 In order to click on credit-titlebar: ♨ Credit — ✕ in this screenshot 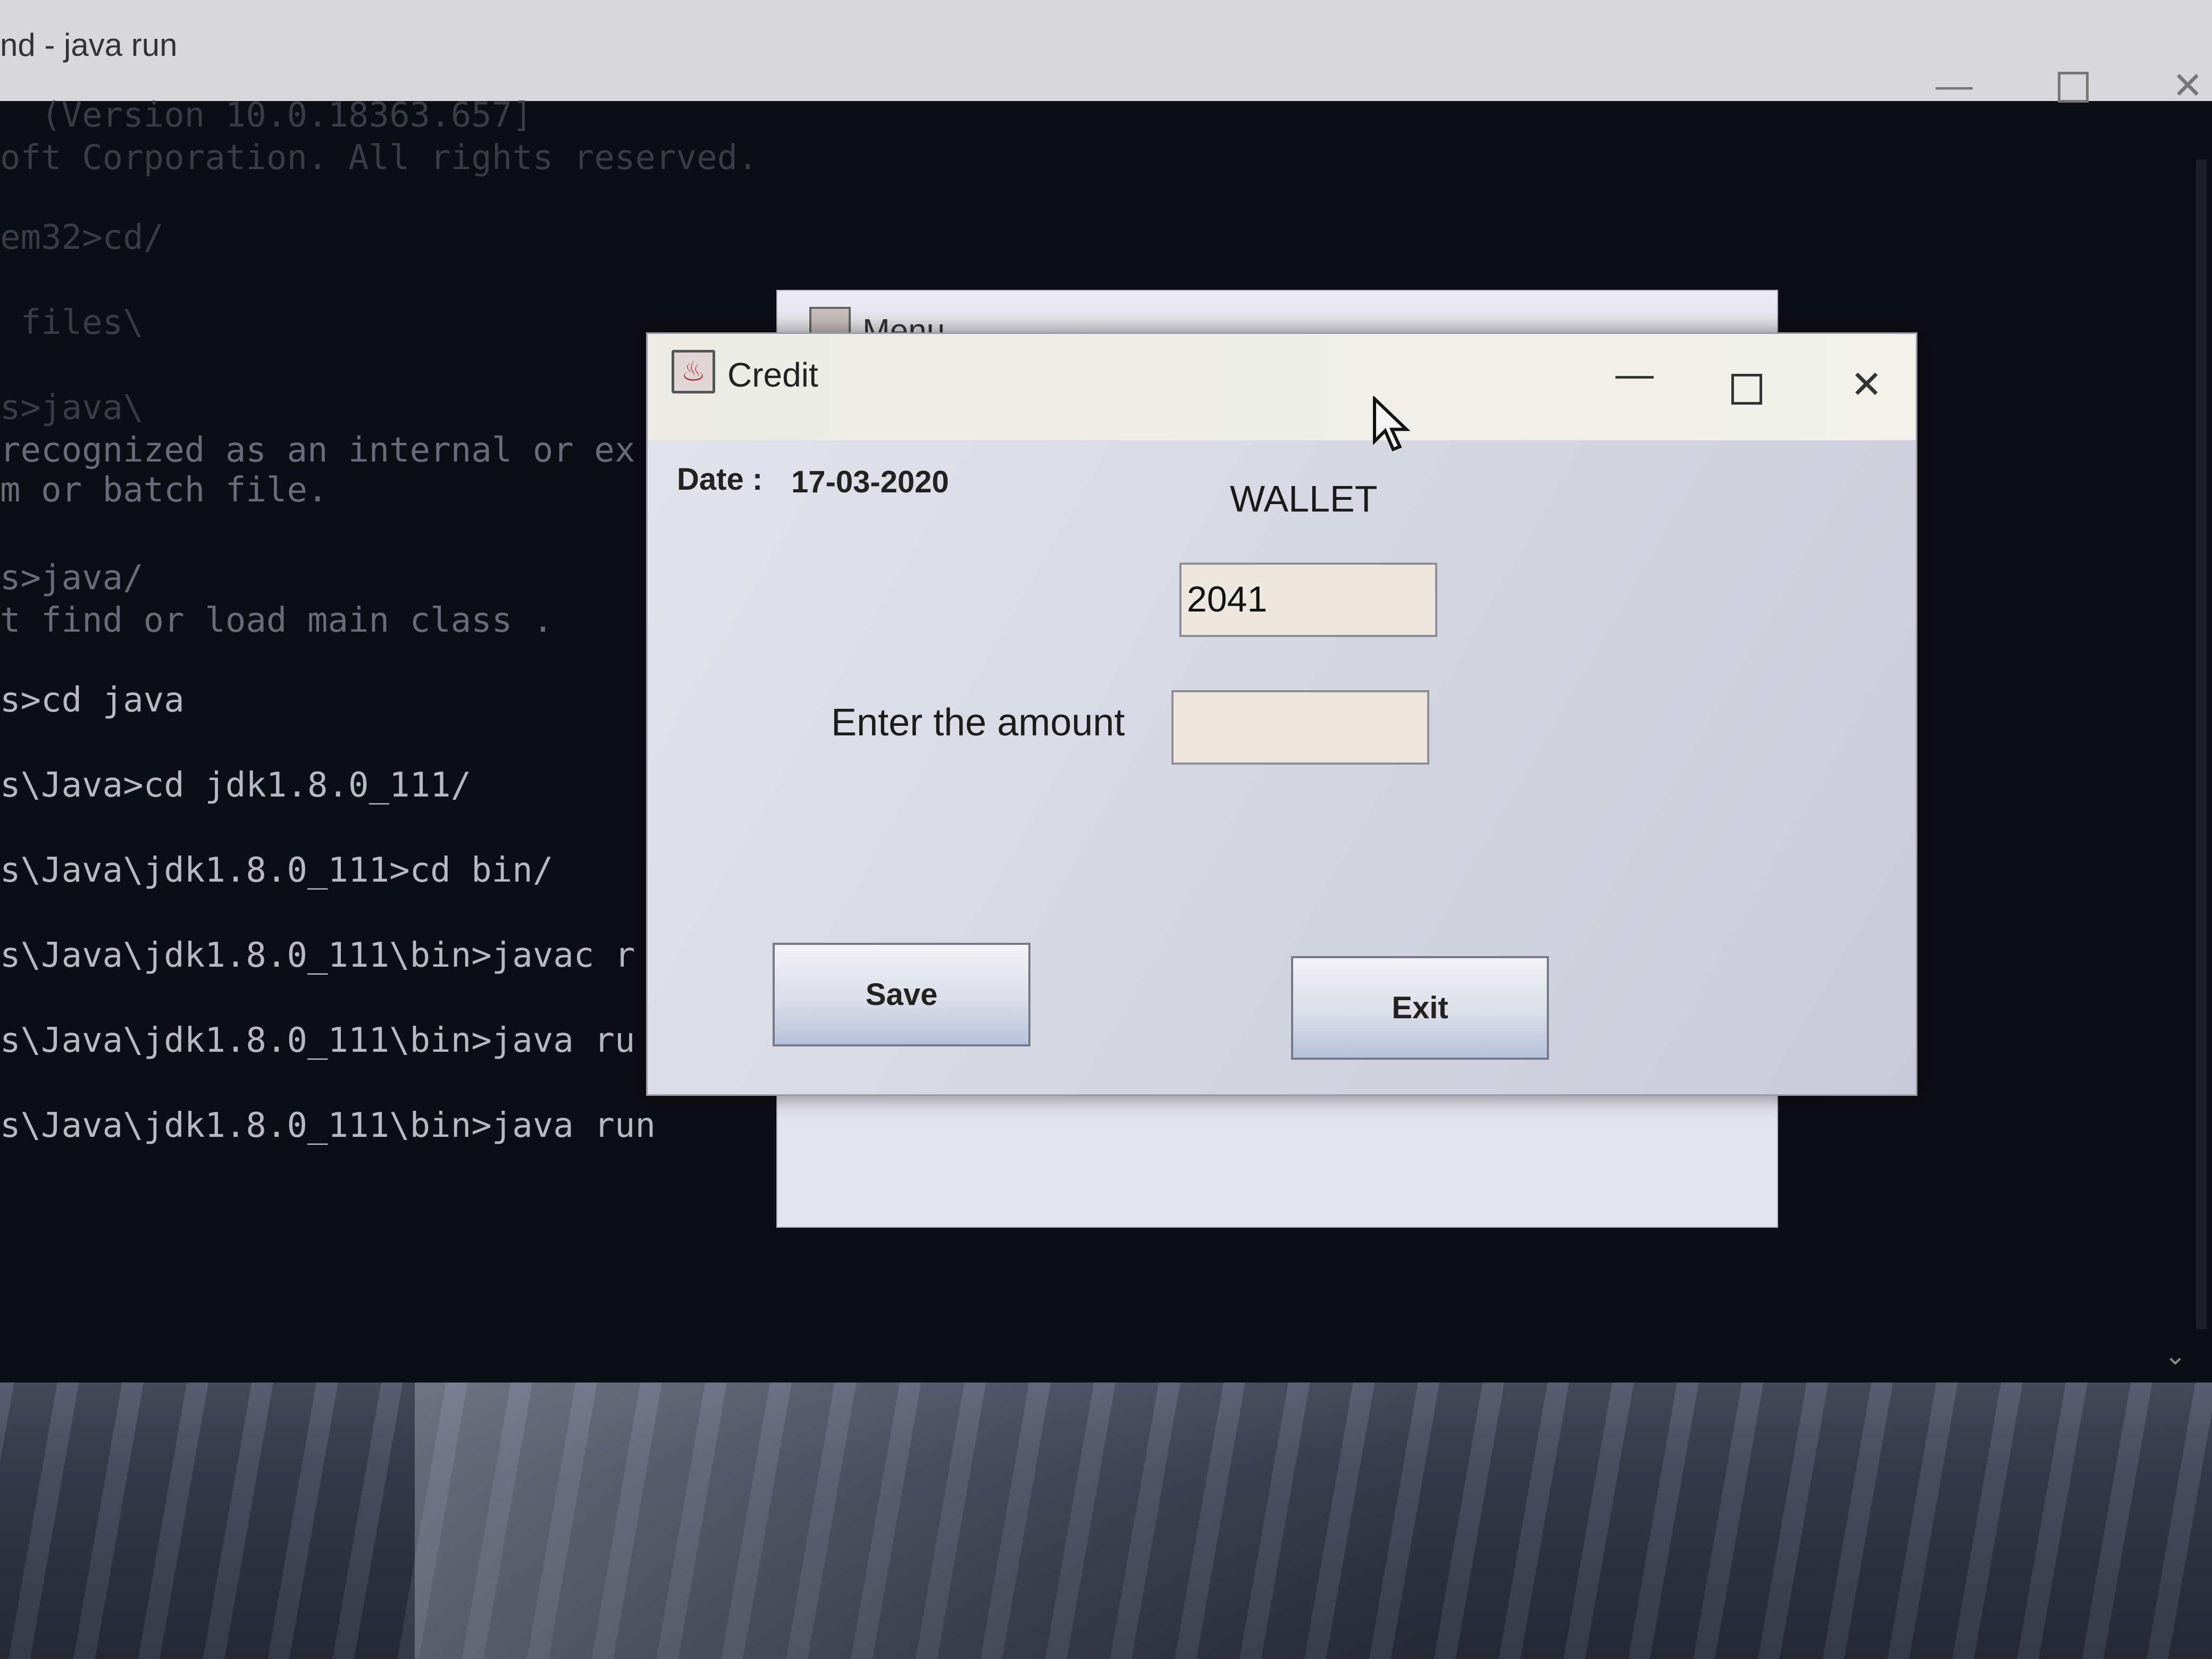, I will do `click(1282, 387)`.